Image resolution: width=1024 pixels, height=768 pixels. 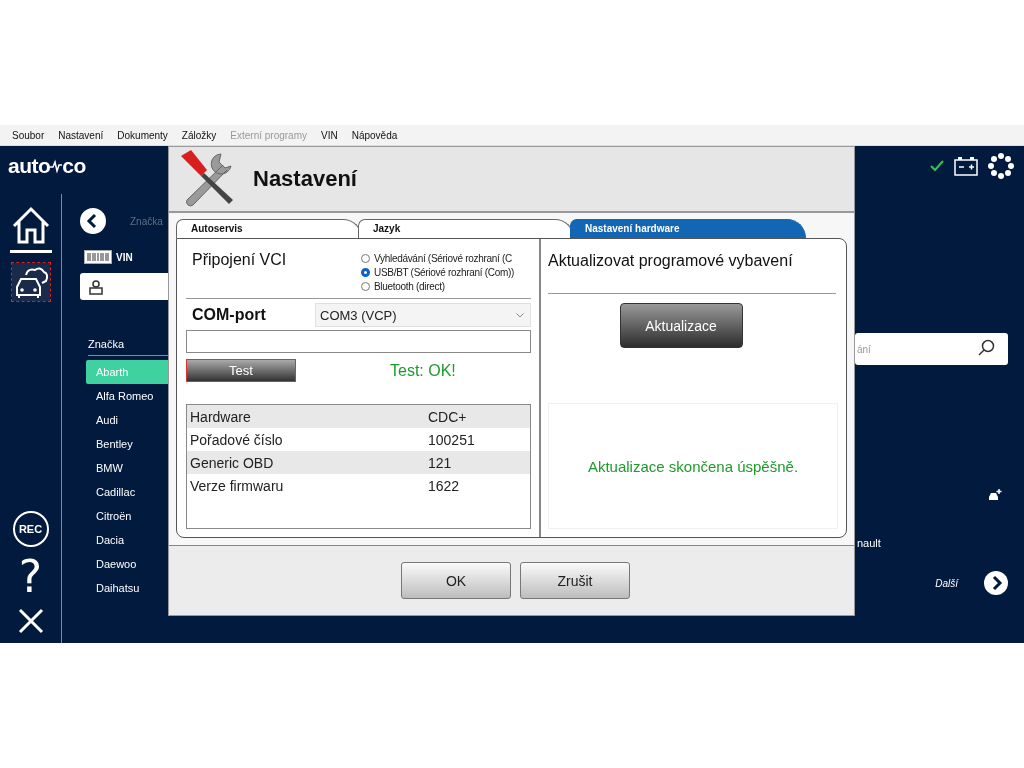 I want to click on table-cell-text: Generic OBD, so click(x=232, y=462).